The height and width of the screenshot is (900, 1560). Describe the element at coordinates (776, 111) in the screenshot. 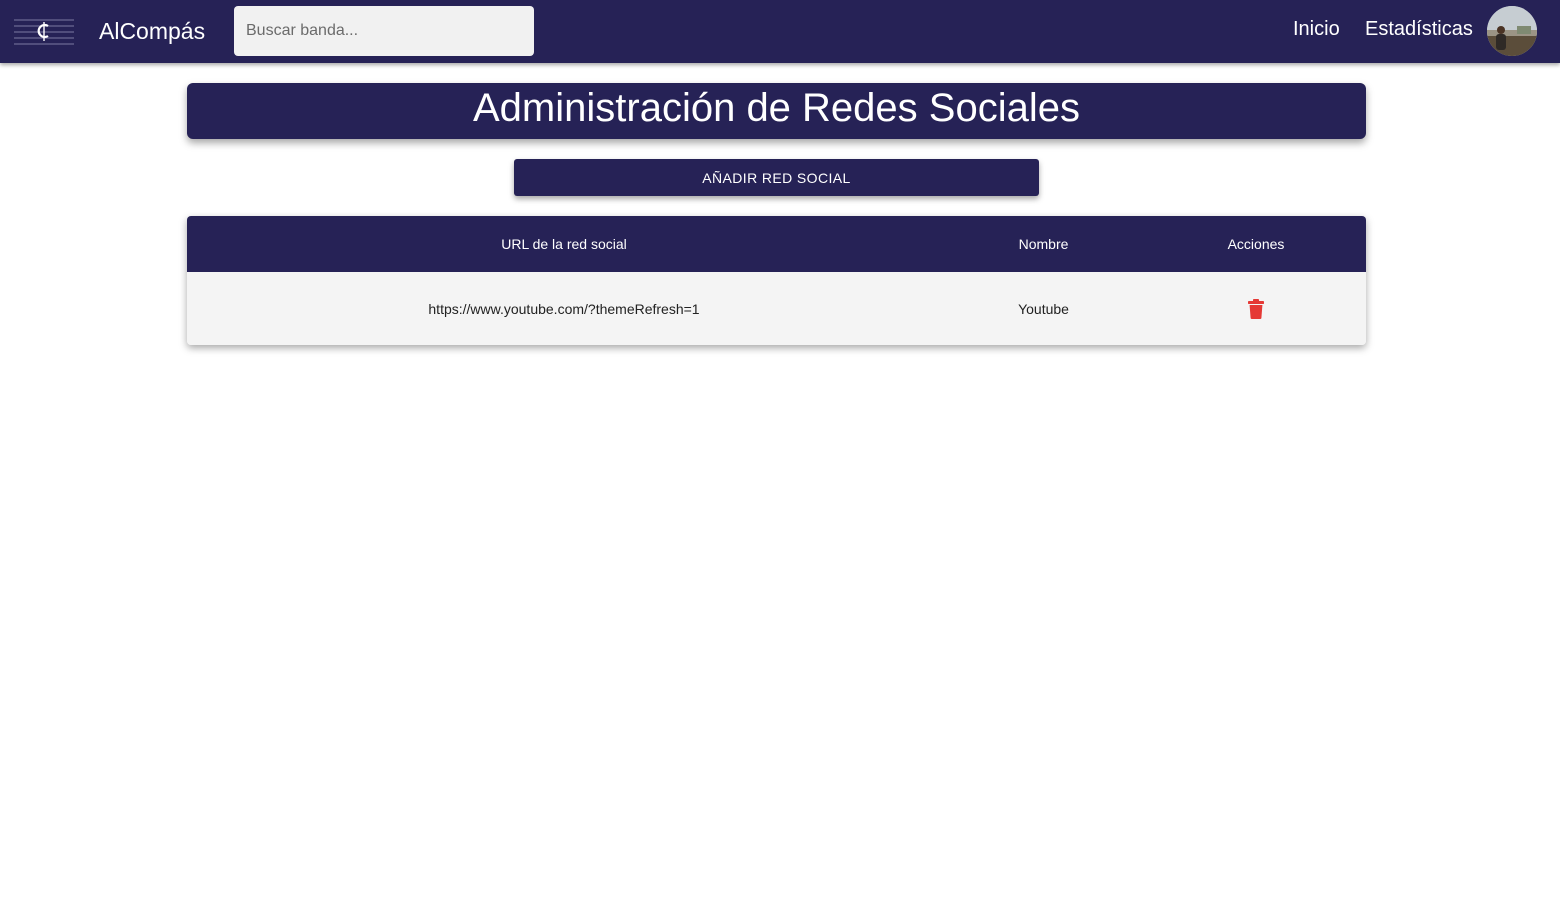

I see `page-title: Administración de Redes Sociales` at that location.